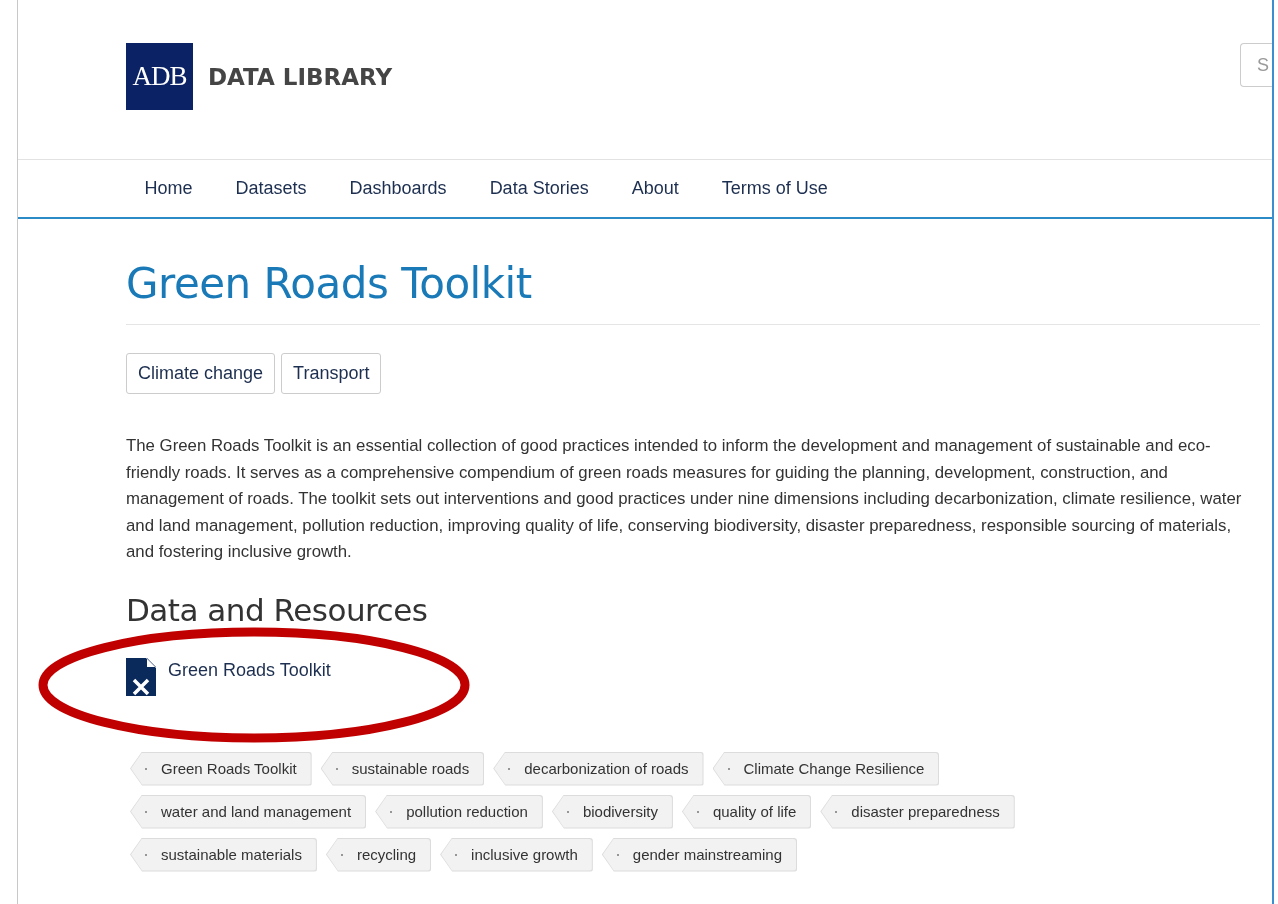 The height and width of the screenshot is (904, 1278). Describe the element at coordinates (598, 768) in the screenshot. I see `tag-link: decarbonization of roads` at that location.